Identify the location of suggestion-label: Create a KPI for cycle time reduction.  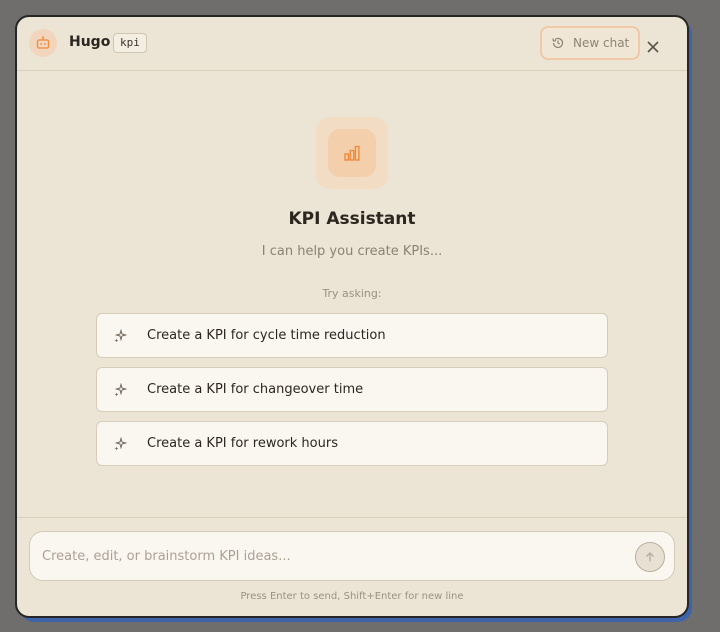
(266, 335).